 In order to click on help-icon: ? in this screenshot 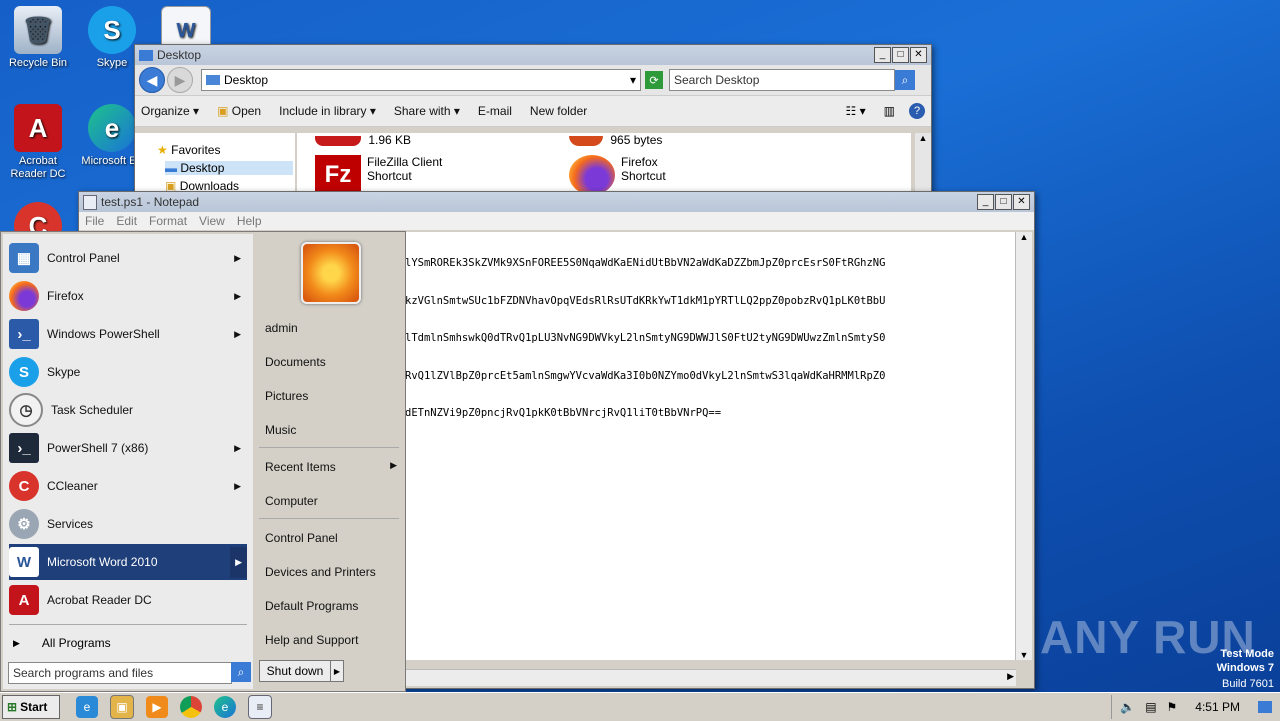, I will do `click(917, 111)`.